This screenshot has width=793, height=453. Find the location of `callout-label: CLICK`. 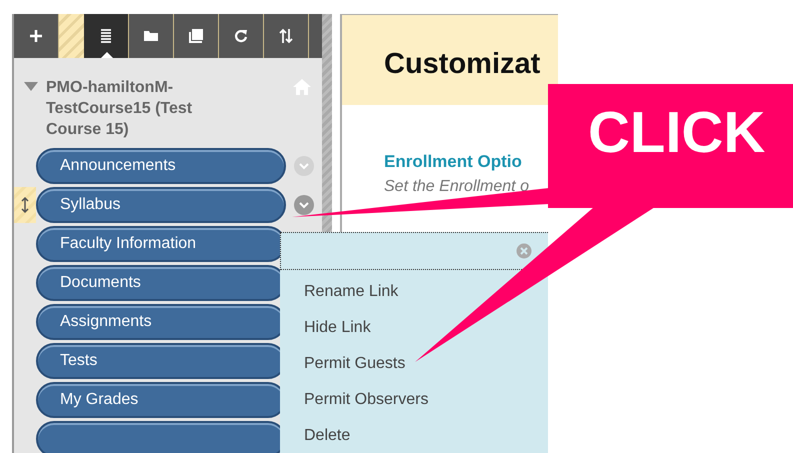

callout-label: CLICK is located at coordinates (677, 133).